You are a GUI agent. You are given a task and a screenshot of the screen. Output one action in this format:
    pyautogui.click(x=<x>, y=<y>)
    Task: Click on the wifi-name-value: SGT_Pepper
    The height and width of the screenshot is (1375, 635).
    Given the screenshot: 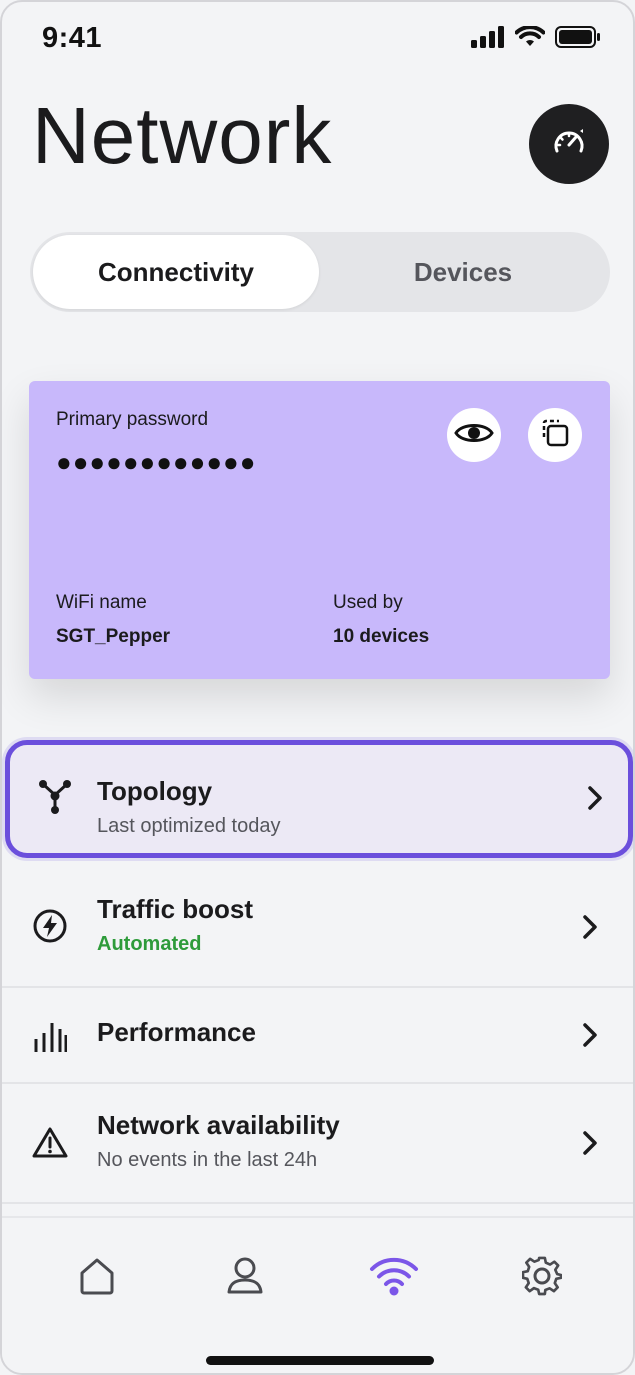 What is the action you would take?
    pyautogui.click(x=113, y=636)
    